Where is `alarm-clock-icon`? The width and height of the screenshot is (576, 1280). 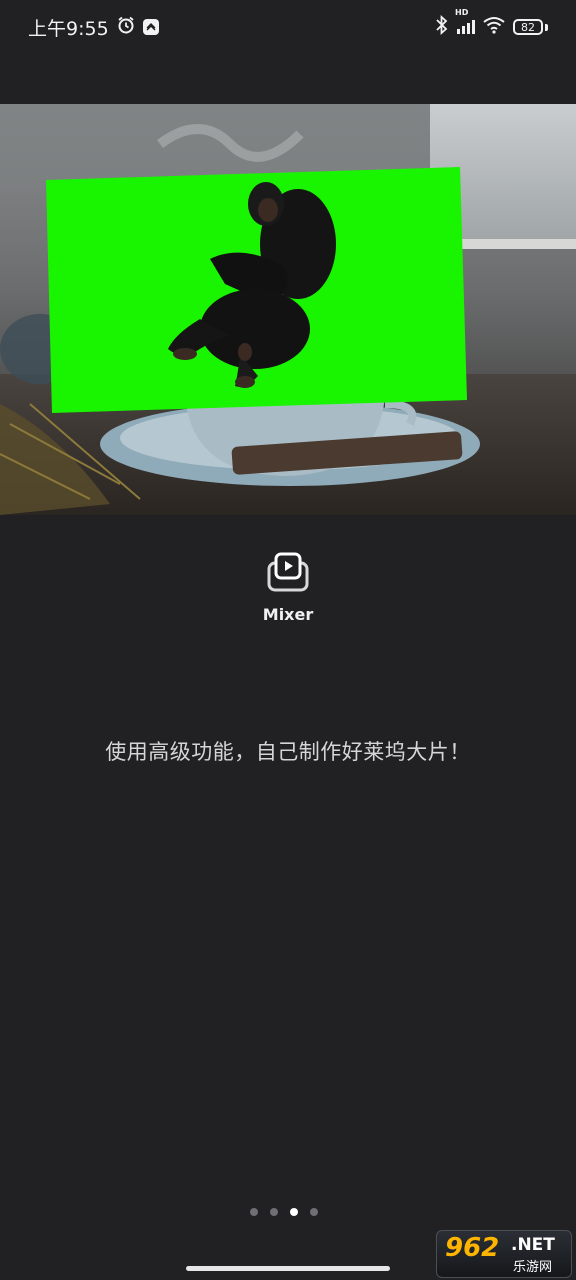
alarm-clock-icon is located at coordinates (126, 27).